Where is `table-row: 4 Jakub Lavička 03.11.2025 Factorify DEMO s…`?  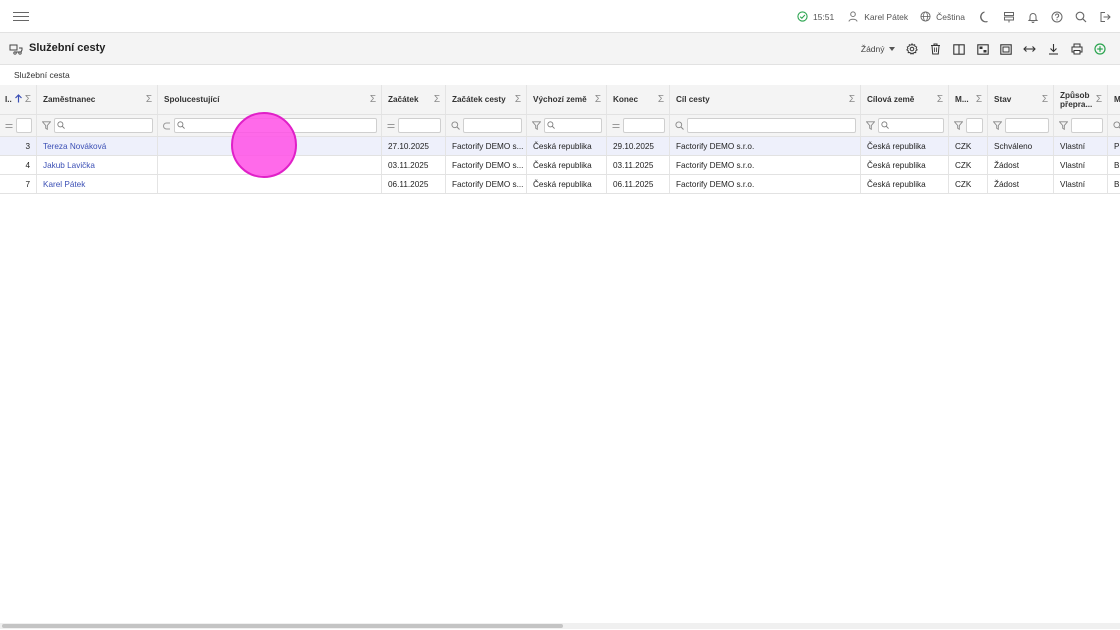
table-row: 4 Jakub Lavička 03.11.2025 Factorify DEMO s… is located at coordinates (560, 165).